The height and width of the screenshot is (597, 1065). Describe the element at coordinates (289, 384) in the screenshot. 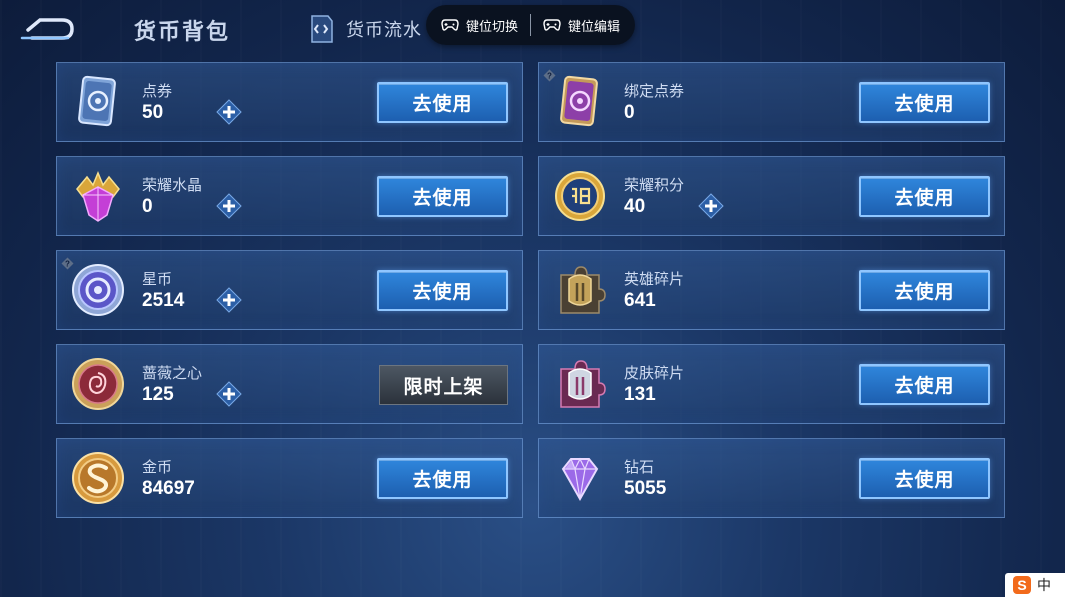

I see `currency-card-rose-heart: 蔷薇之心 125 限时上架` at that location.